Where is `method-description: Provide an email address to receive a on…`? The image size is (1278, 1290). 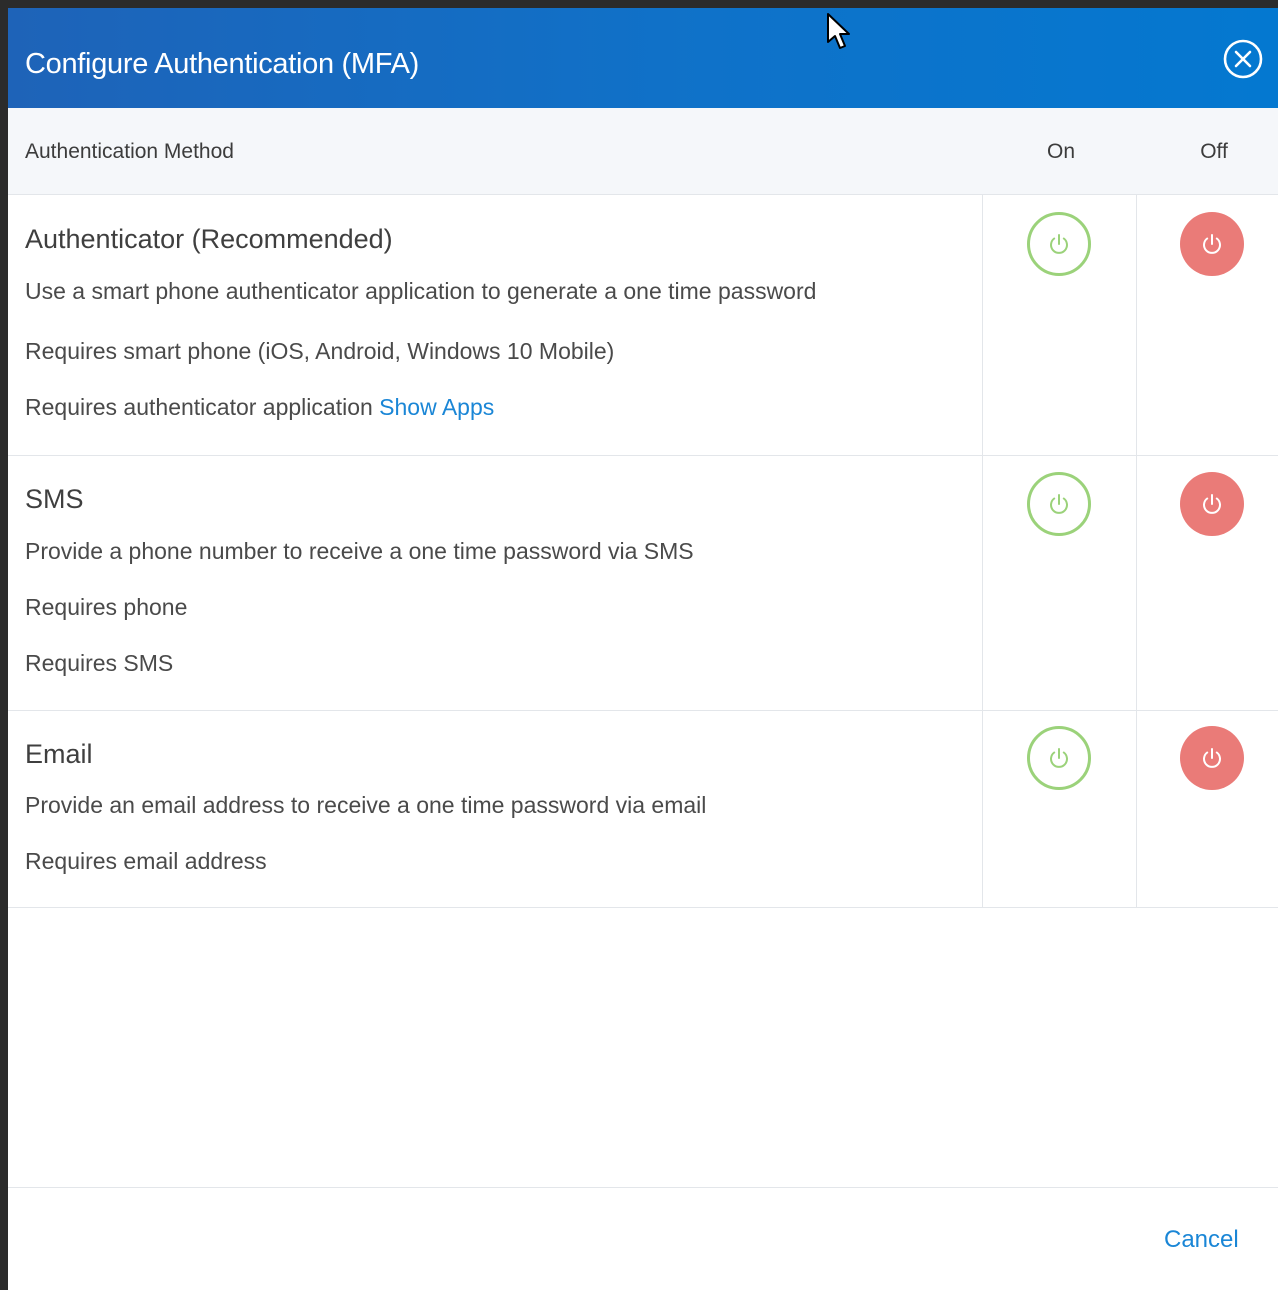
method-description: Provide an email address to receive a on… is located at coordinates (366, 805).